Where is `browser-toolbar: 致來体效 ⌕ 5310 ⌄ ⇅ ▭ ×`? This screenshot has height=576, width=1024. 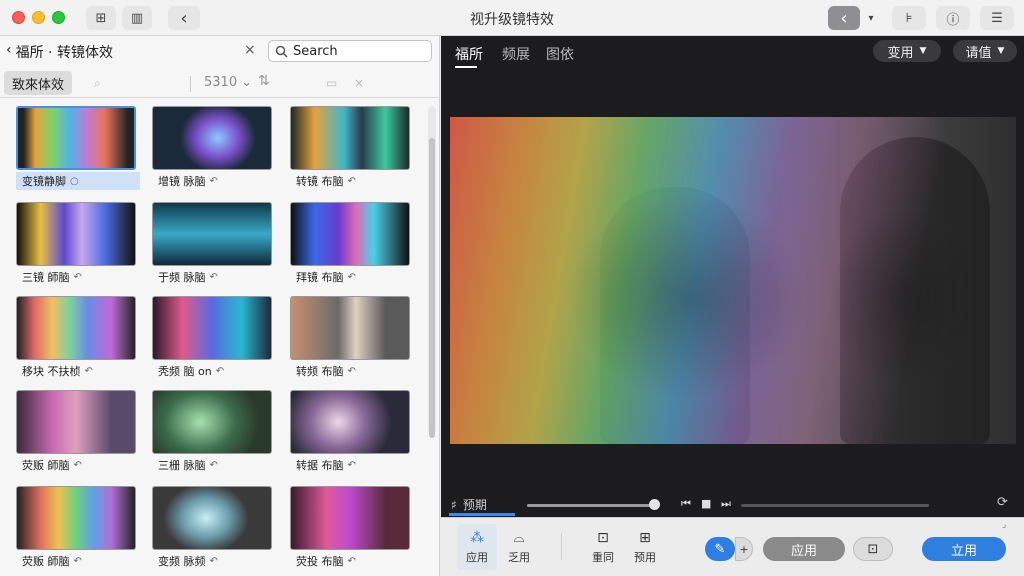
browser-toolbar: 致來体效 ⌕ 5310 ⌄ ⇅ ▭ × is located at coordinates (220, 83).